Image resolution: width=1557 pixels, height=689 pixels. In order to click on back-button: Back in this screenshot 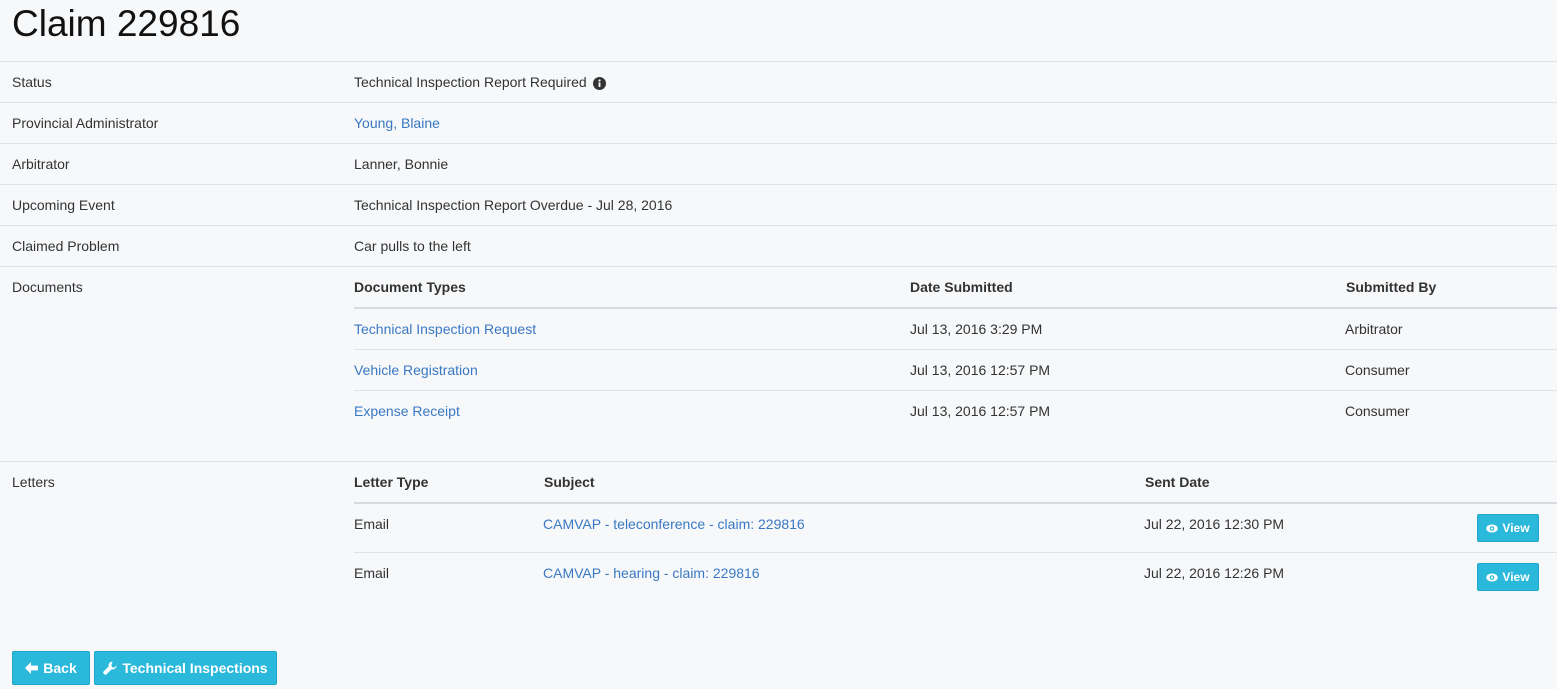, I will do `click(51, 668)`.